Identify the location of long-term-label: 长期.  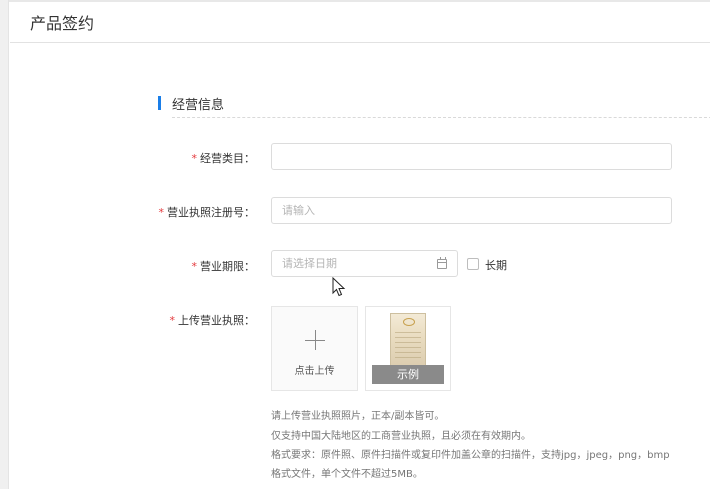
(496, 265).